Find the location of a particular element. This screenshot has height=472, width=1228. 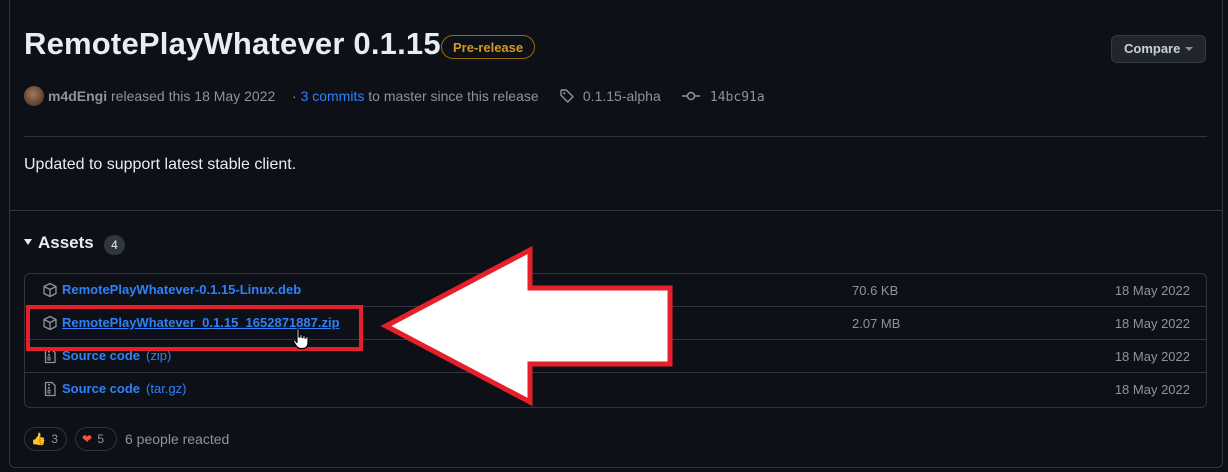

reaction-heart: ❤ 5 is located at coordinates (96, 439).